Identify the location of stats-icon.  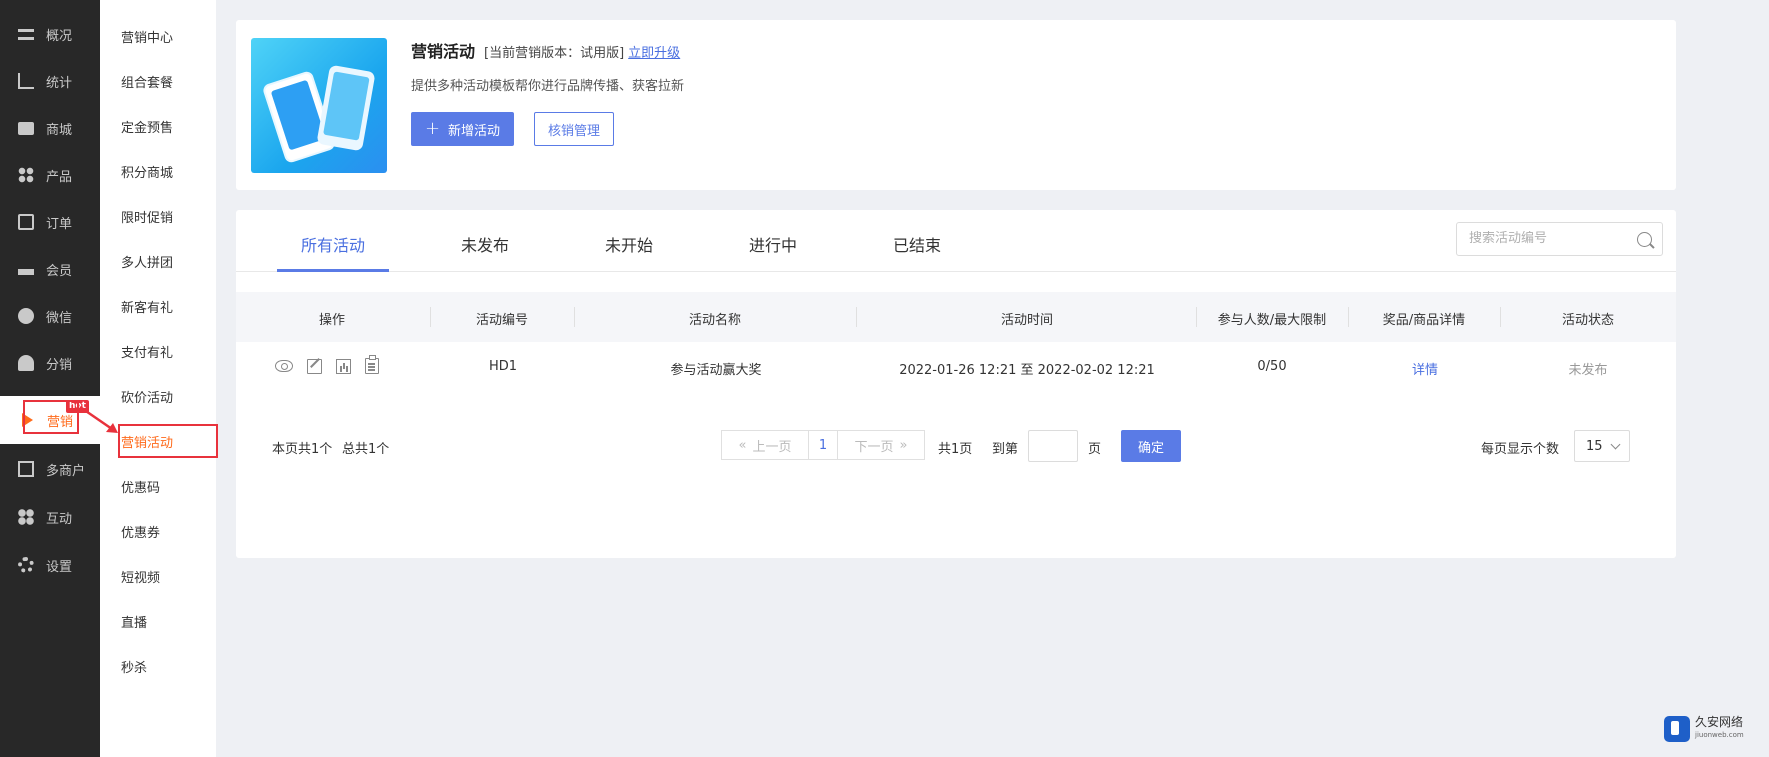
(26, 81).